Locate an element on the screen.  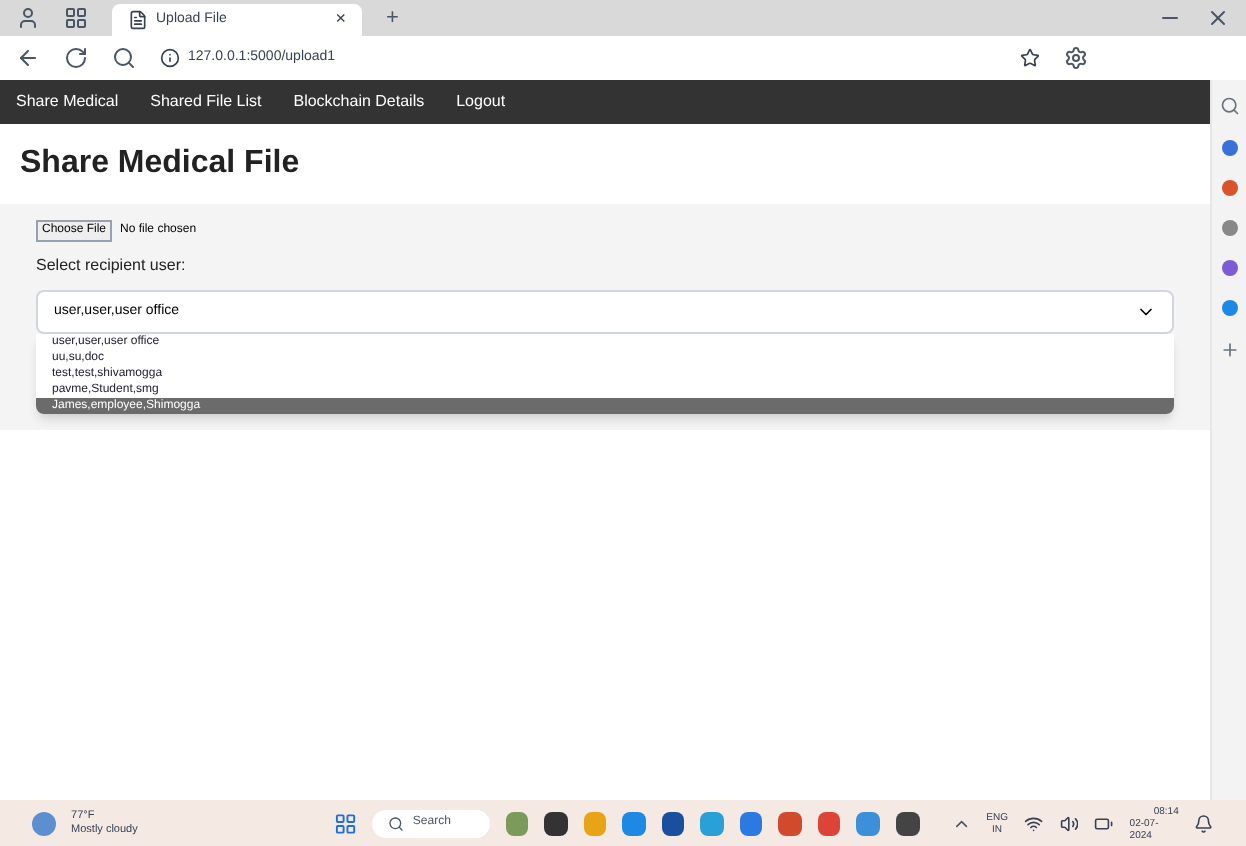
wifi-icon is located at coordinates (1033, 823).